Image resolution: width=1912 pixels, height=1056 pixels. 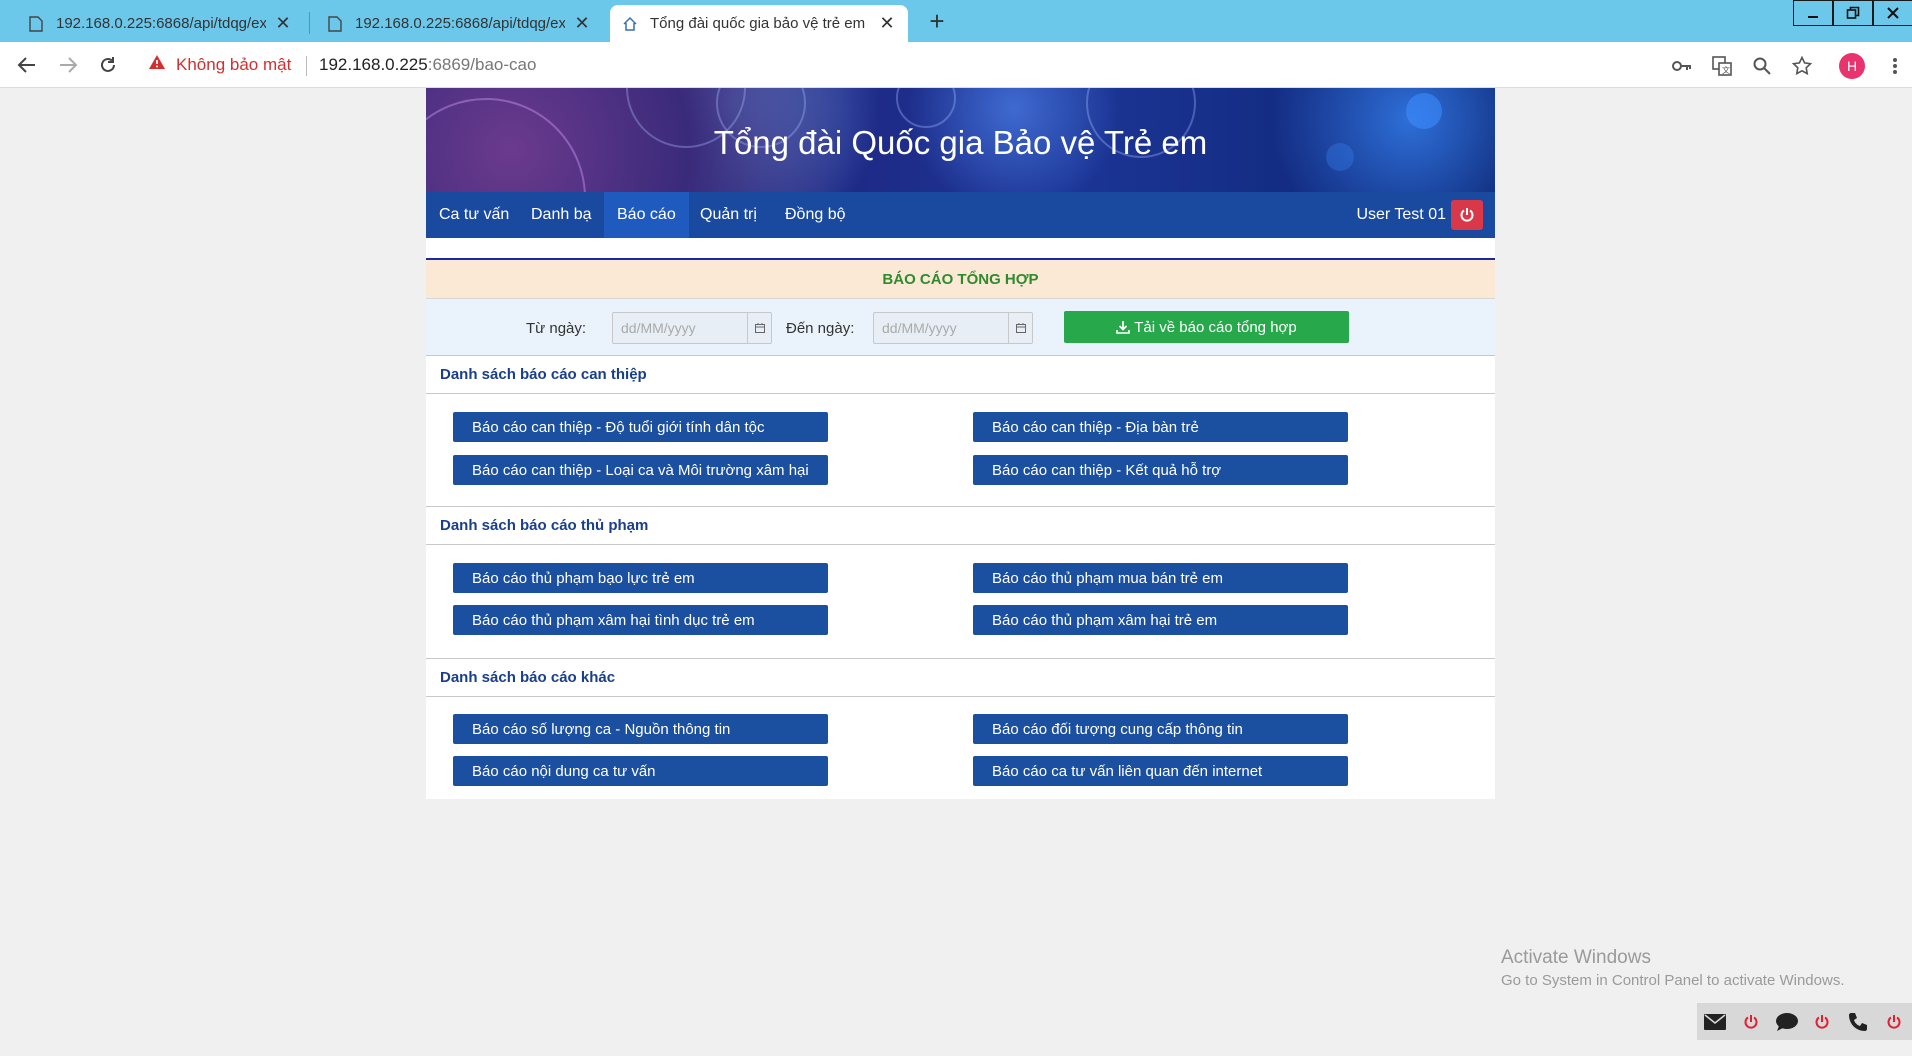 I want to click on star-icon, so click(x=1802, y=66).